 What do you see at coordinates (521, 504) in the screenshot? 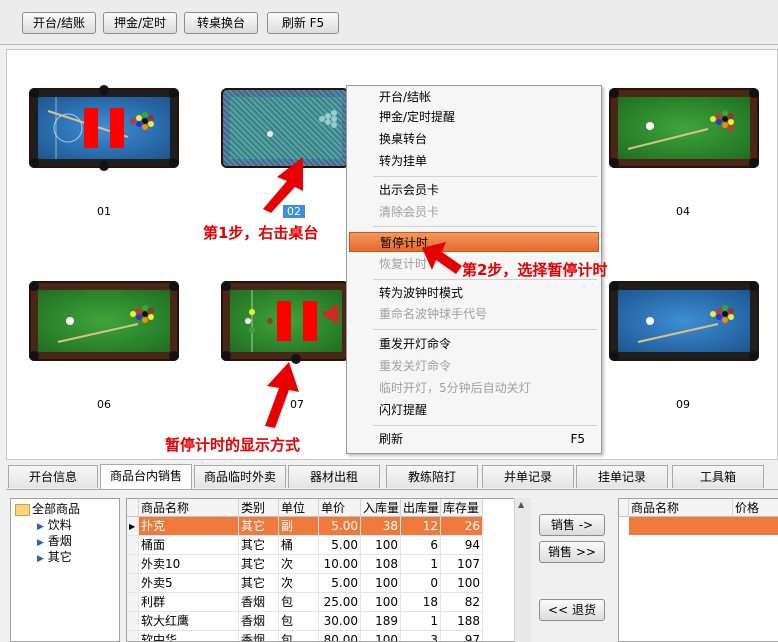
I see `scroll-up-icon: ▲` at bounding box center [521, 504].